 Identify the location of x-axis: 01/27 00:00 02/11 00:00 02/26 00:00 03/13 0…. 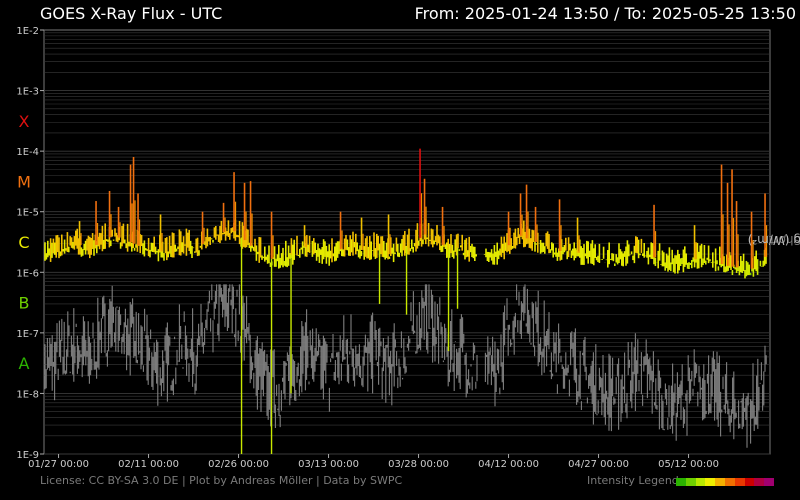
(373, 462).